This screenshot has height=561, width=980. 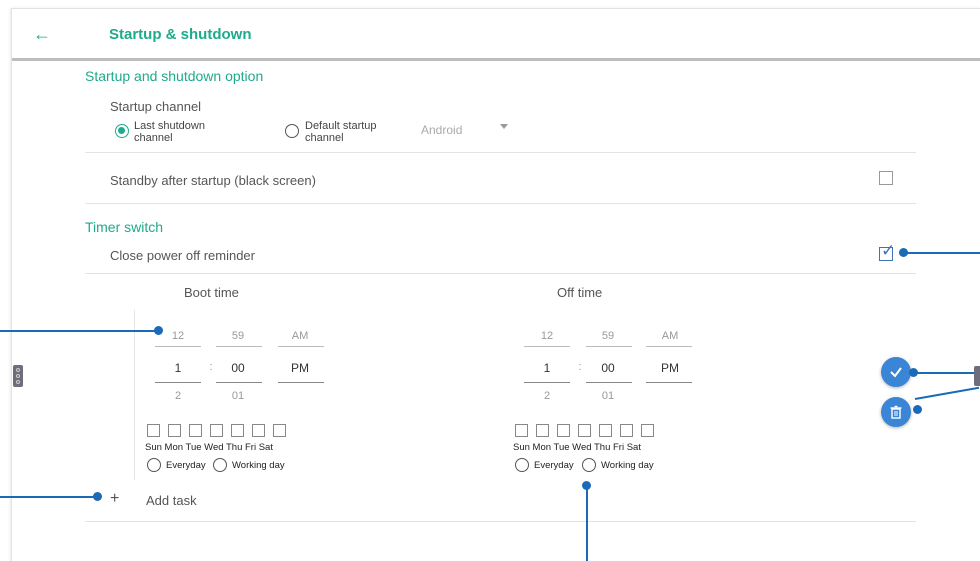 I want to click on trash-icon, so click(x=896, y=412).